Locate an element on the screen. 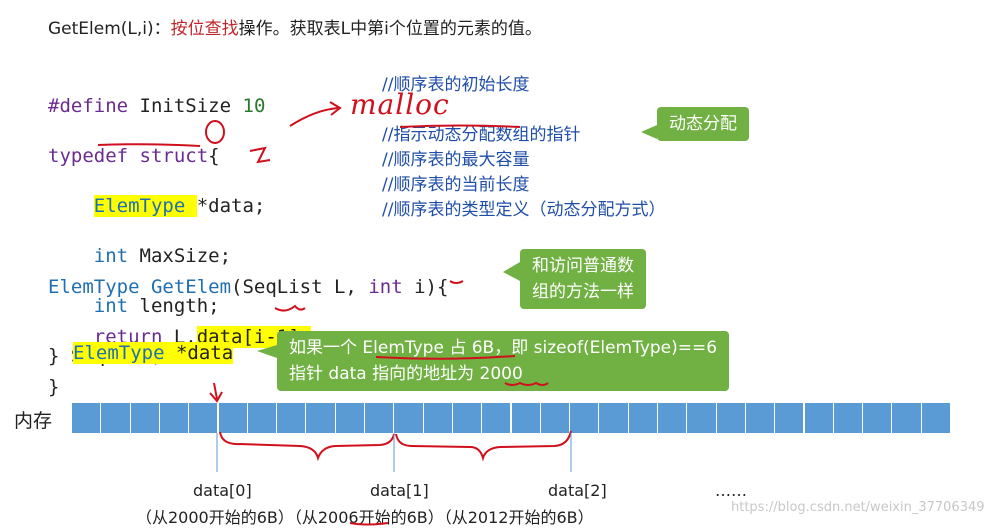  data-mark is located at coordinates (260, 155).